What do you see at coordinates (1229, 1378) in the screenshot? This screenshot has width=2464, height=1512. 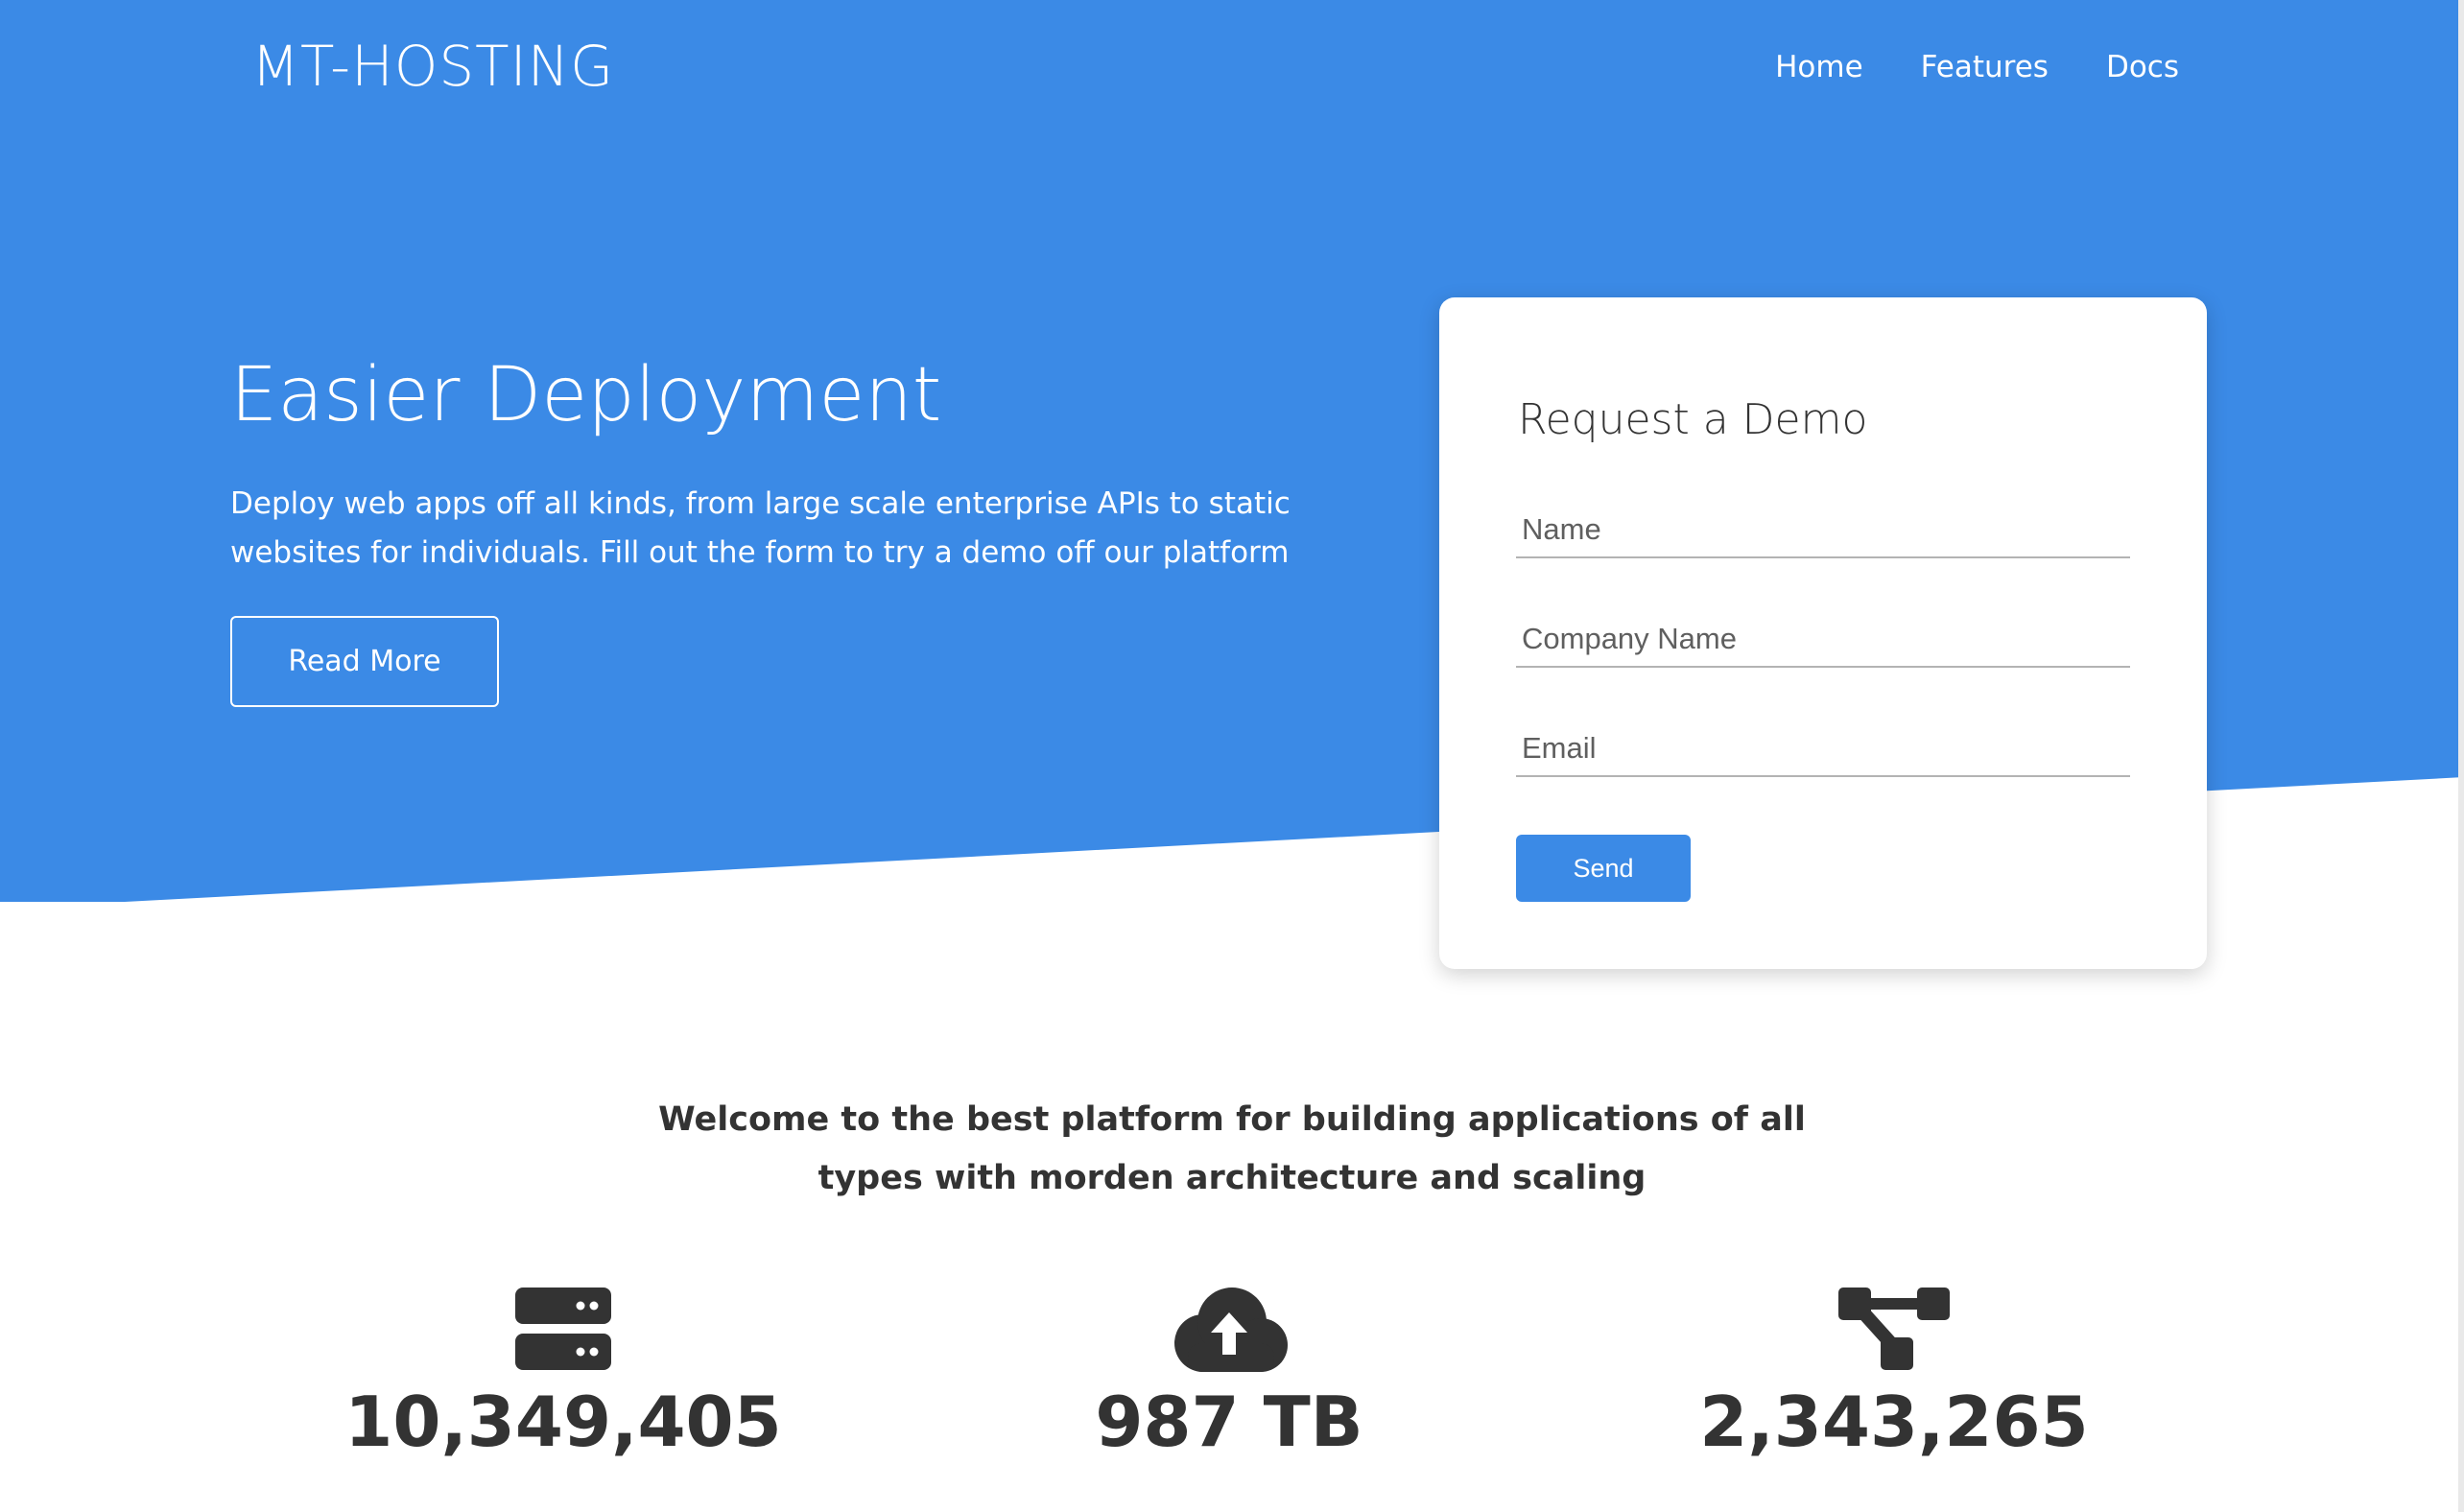 I see `stat-item: 987 TB` at bounding box center [1229, 1378].